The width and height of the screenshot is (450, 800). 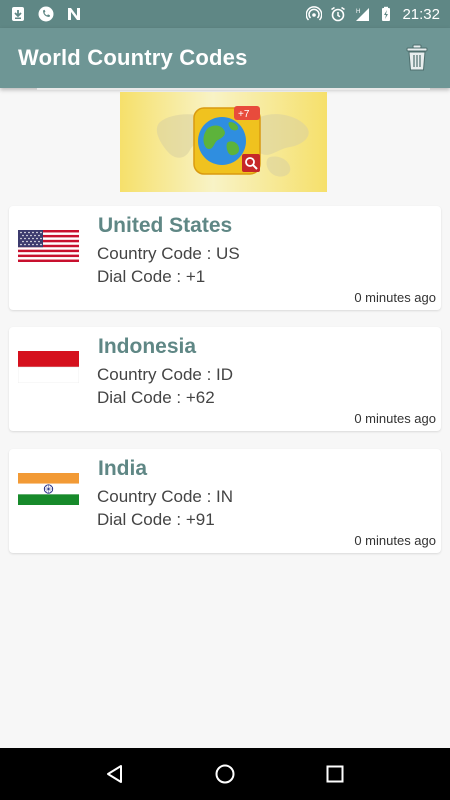 I want to click on download-icon, so click(x=18, y=14).